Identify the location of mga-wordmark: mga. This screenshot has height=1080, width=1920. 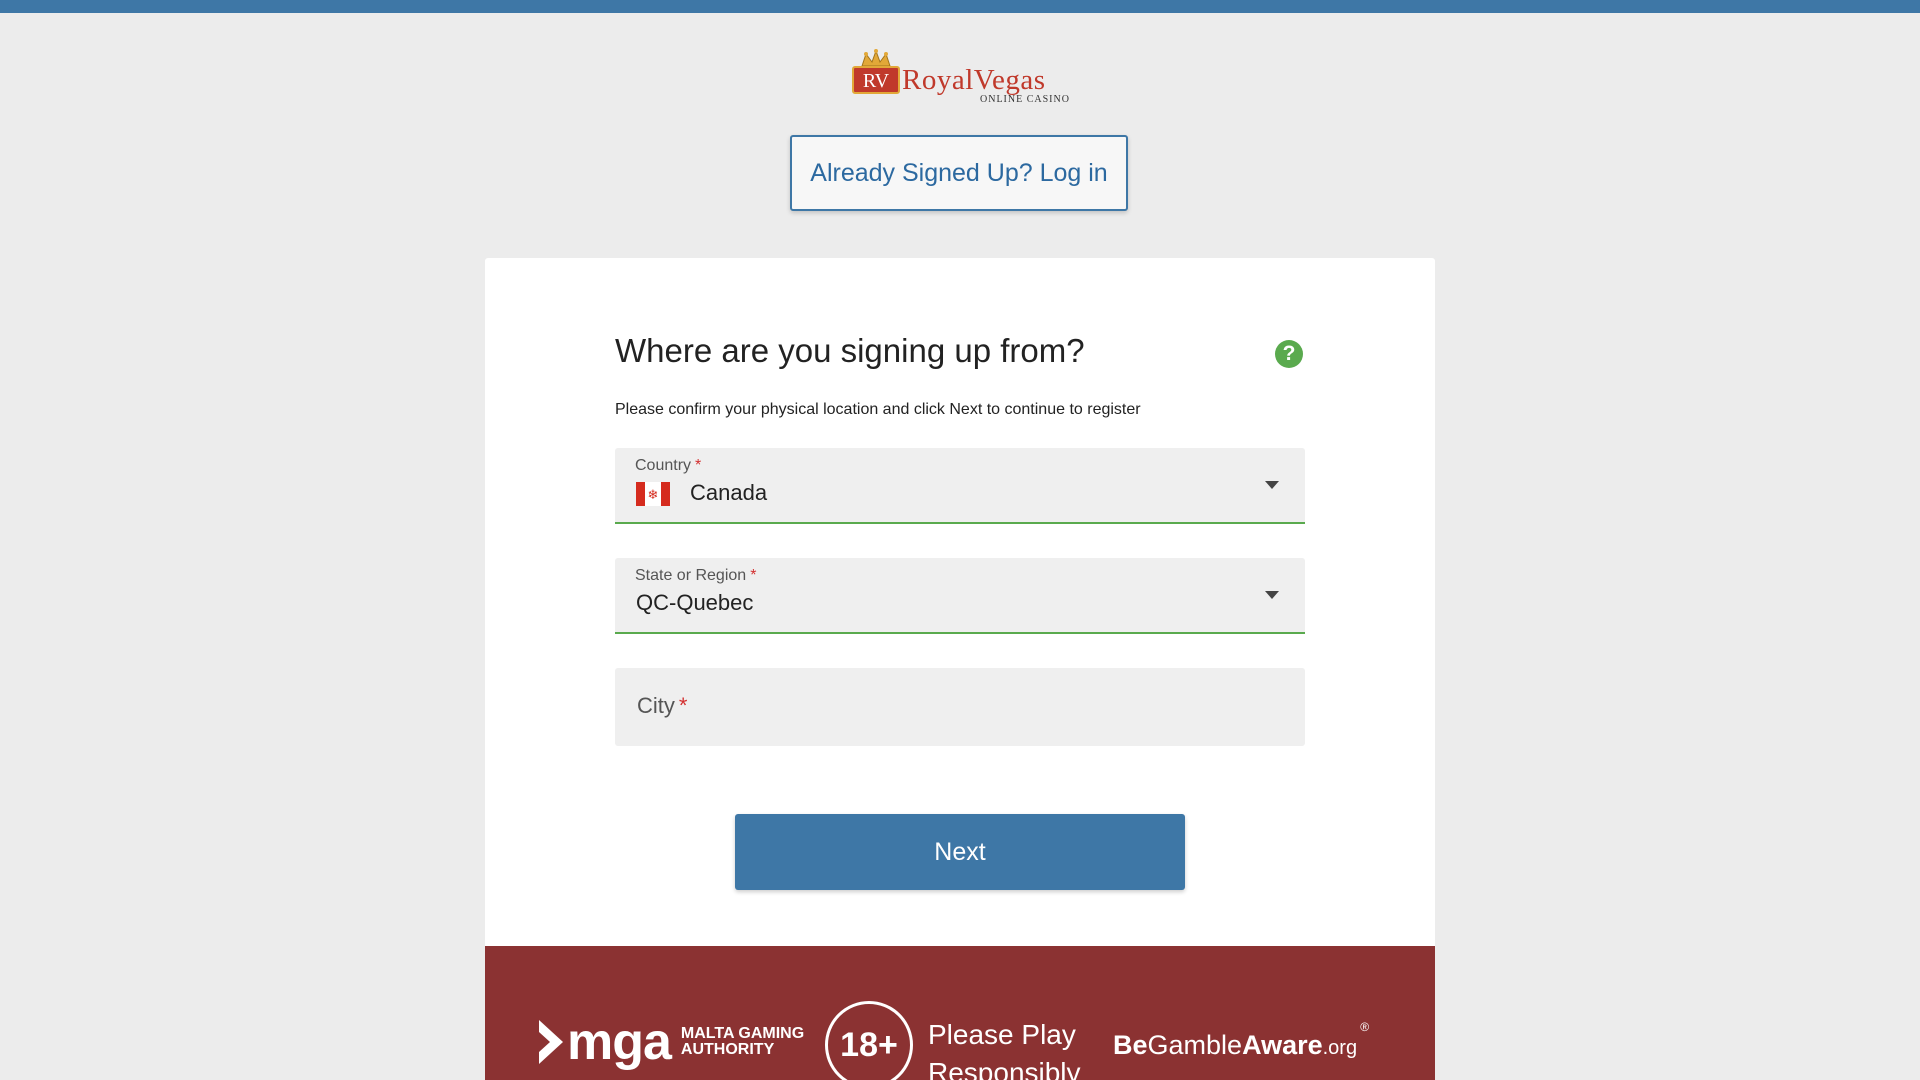
(619, 1042).